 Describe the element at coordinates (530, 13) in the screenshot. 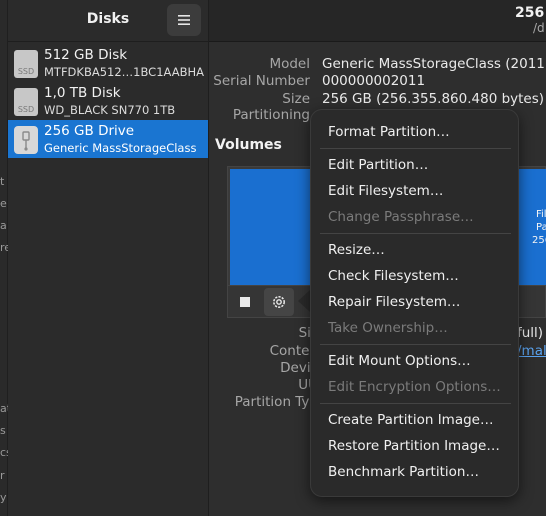

I see `drive-title: 256 G` at that location.